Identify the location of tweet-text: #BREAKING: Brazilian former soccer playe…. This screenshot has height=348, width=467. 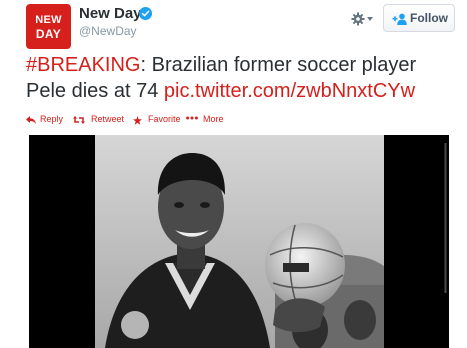
(241, 78).